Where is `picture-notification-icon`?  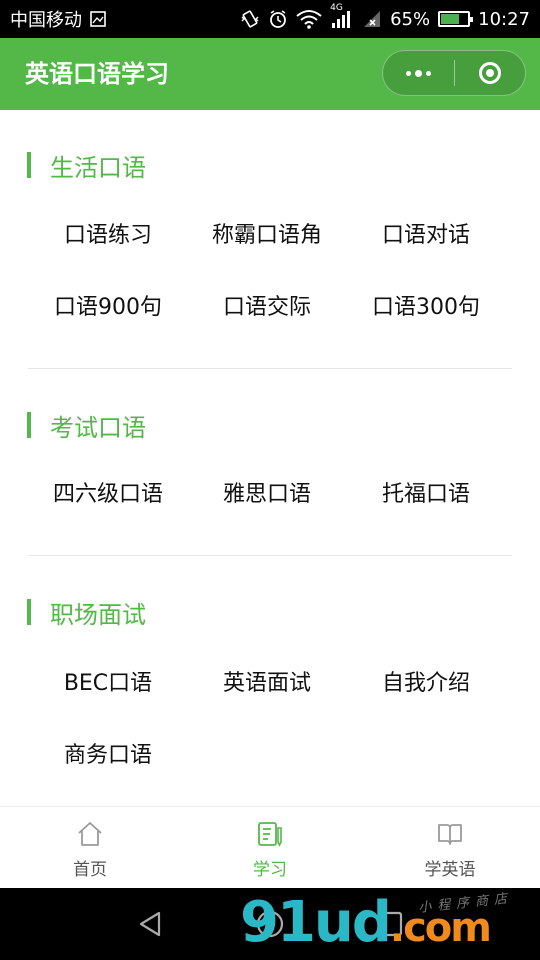 picture-notification-icon is located at coordinates (98, 19).